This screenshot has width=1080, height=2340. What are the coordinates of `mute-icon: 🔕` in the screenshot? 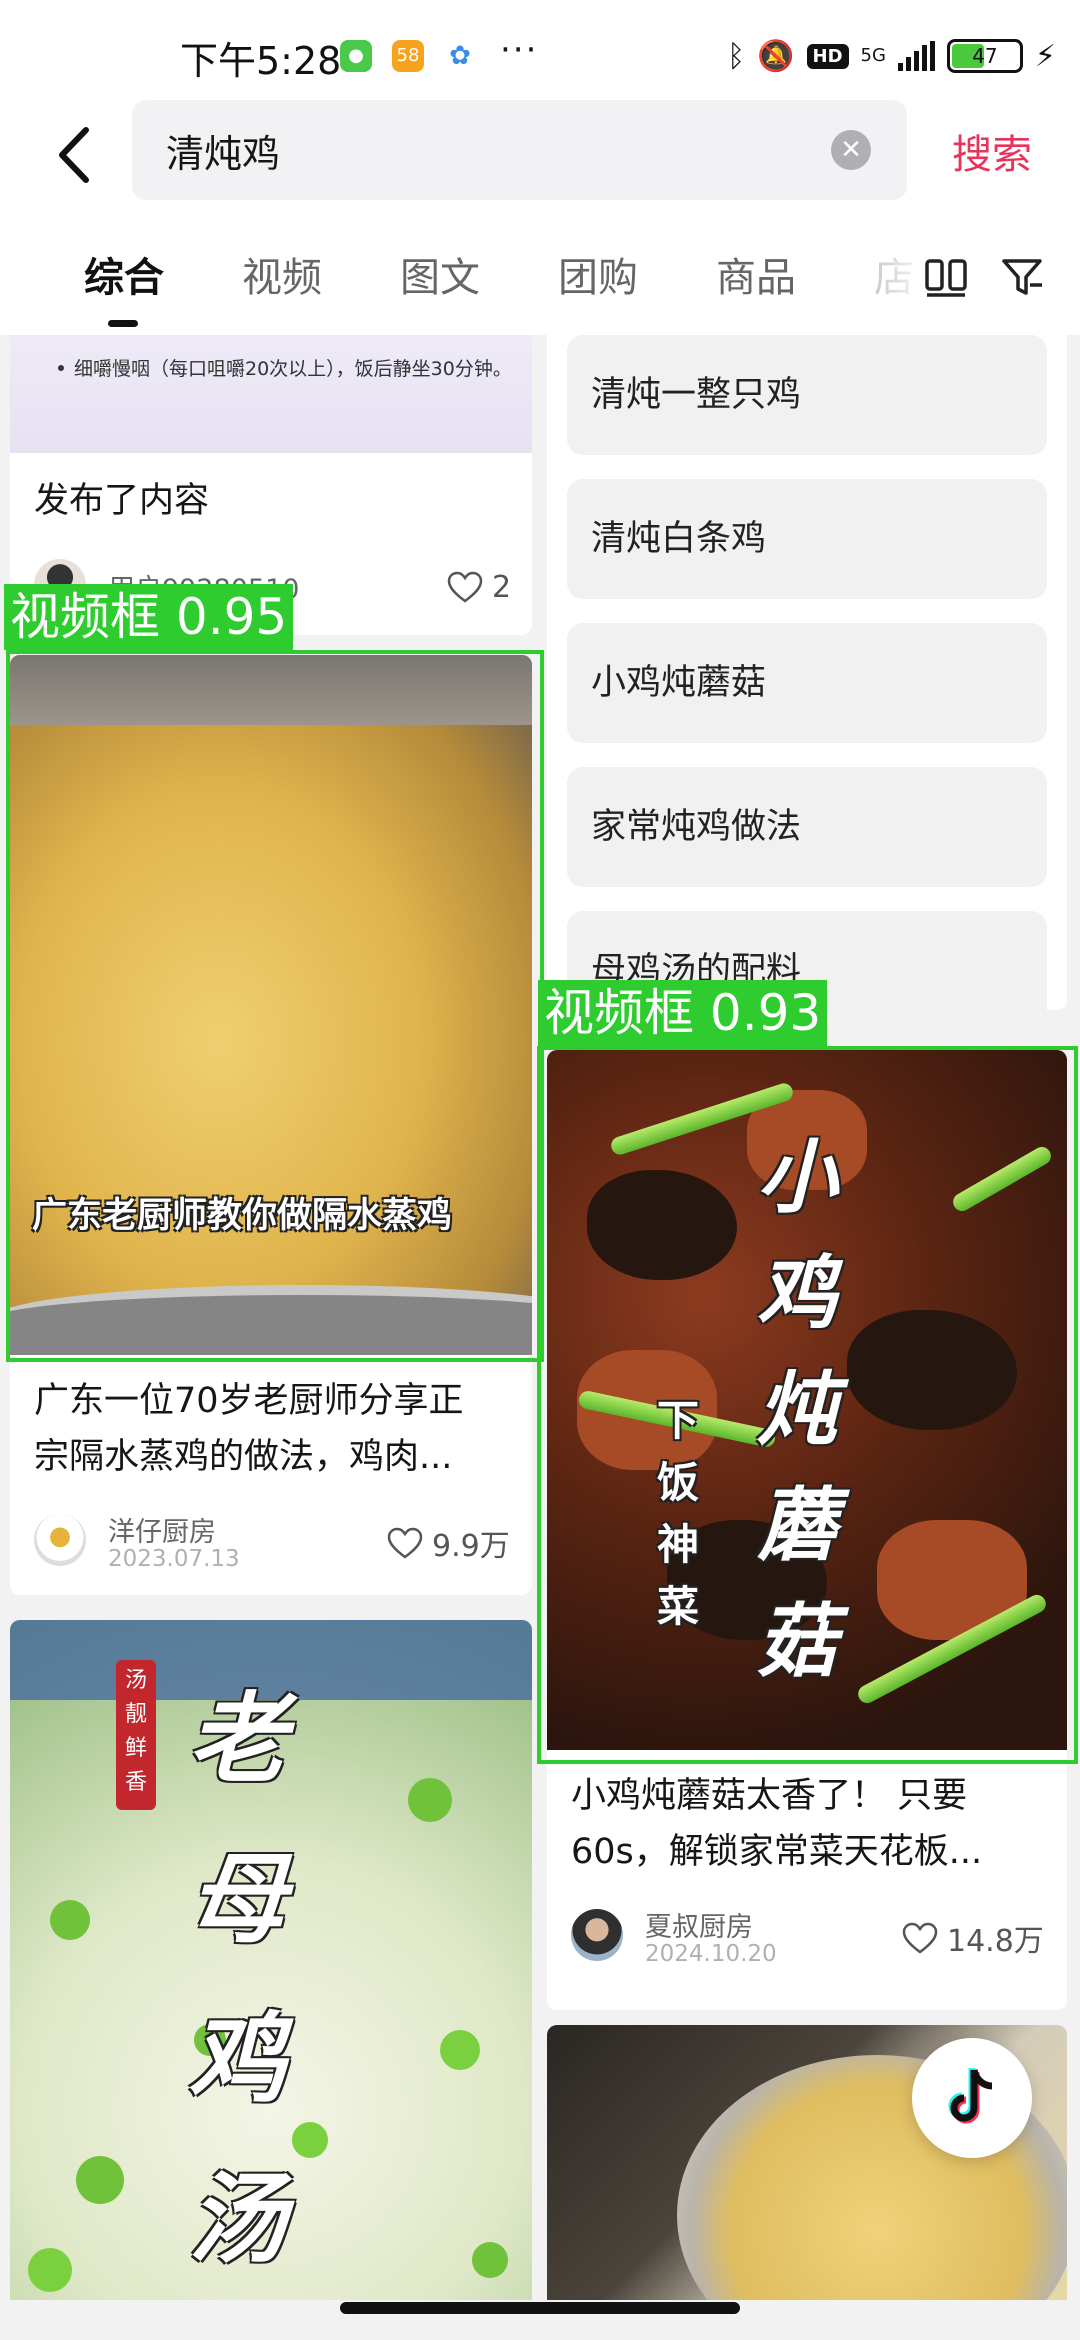 It's located at (776, 56).